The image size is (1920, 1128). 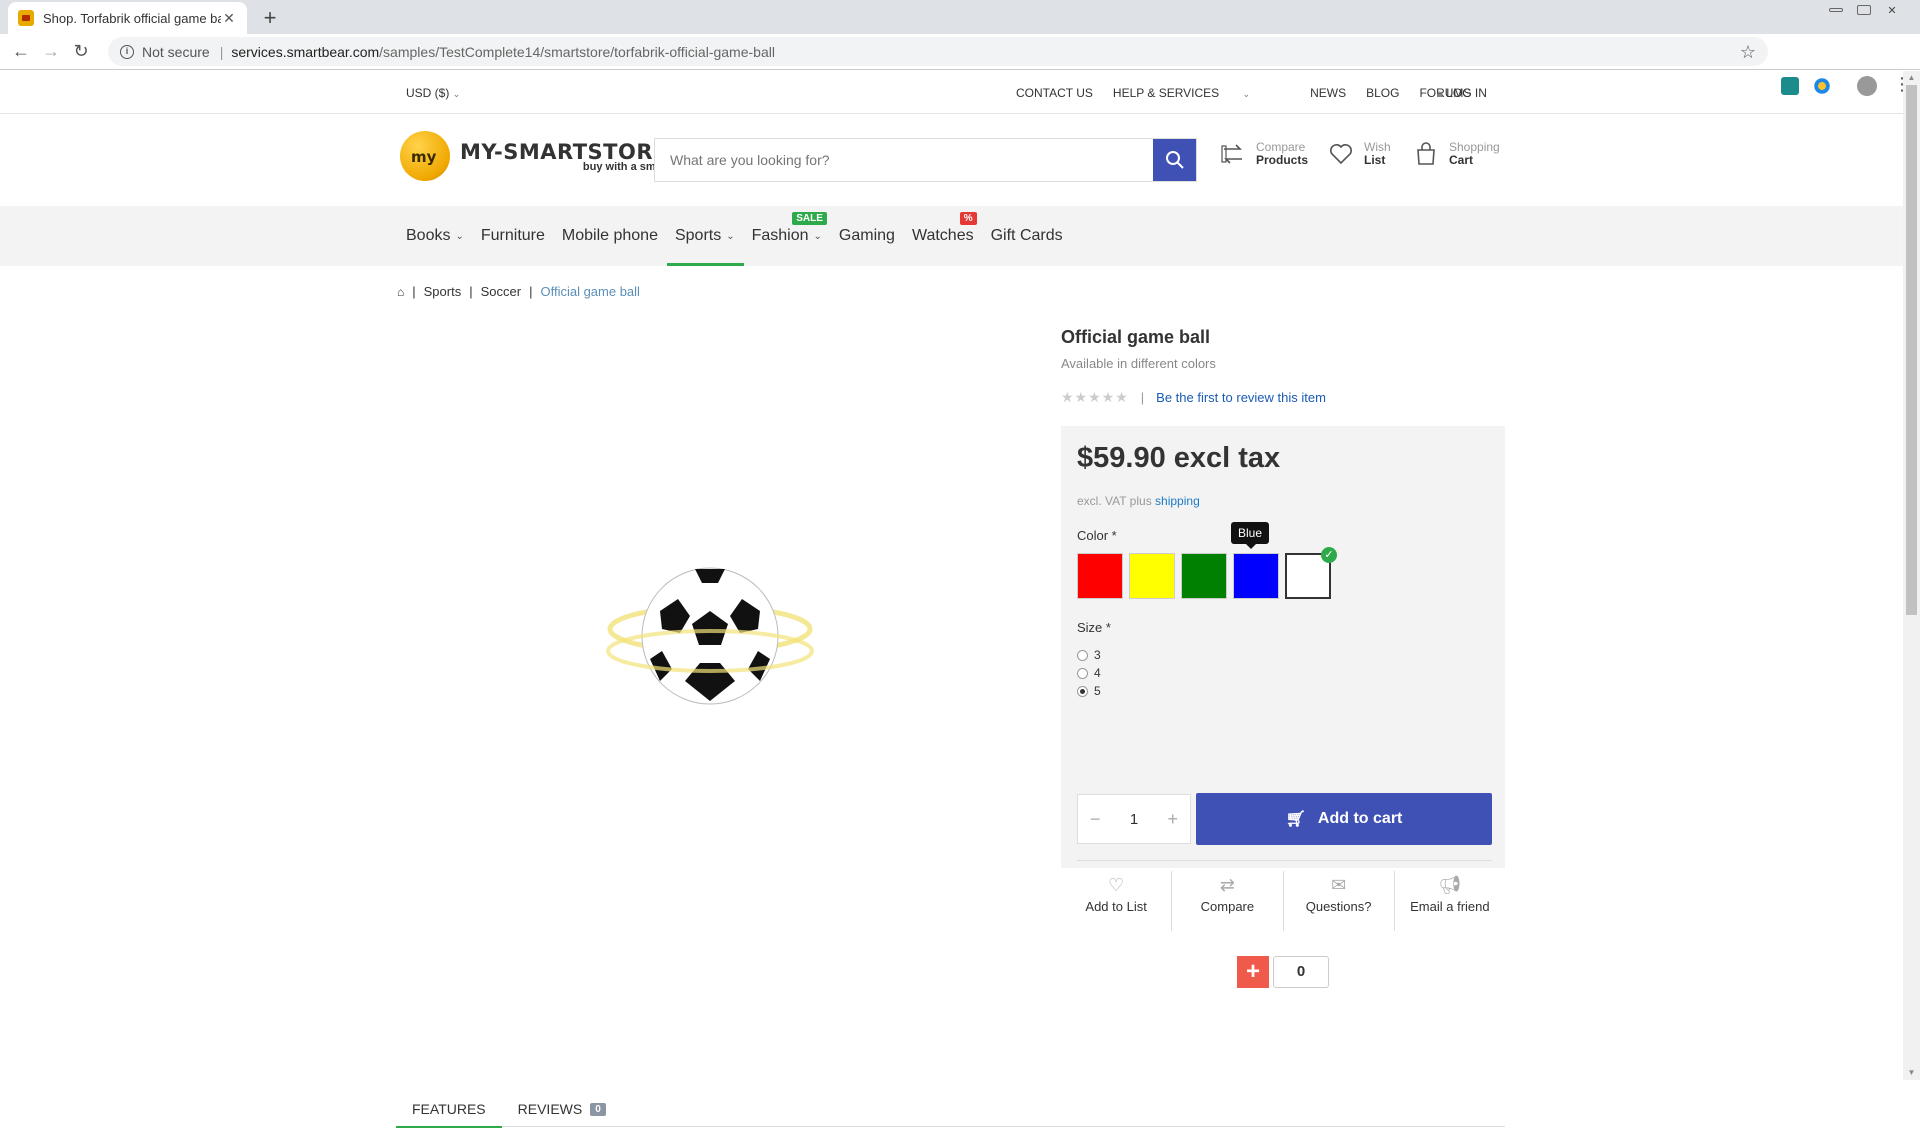 I want to click on divider, so click(x=1284, y=860).